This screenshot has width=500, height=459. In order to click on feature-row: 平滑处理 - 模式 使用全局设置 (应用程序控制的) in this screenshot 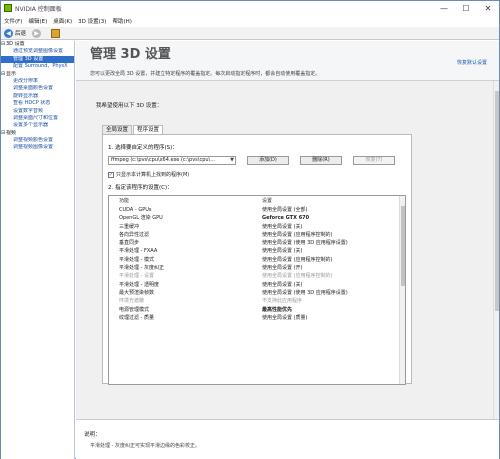, I will do `click(255, 260)`.